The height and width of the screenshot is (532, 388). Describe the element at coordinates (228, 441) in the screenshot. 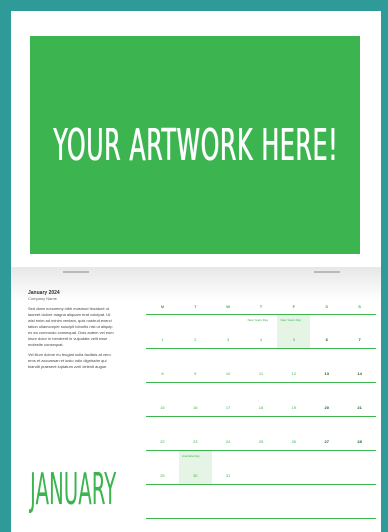

I see `day-number: 24` at that location.